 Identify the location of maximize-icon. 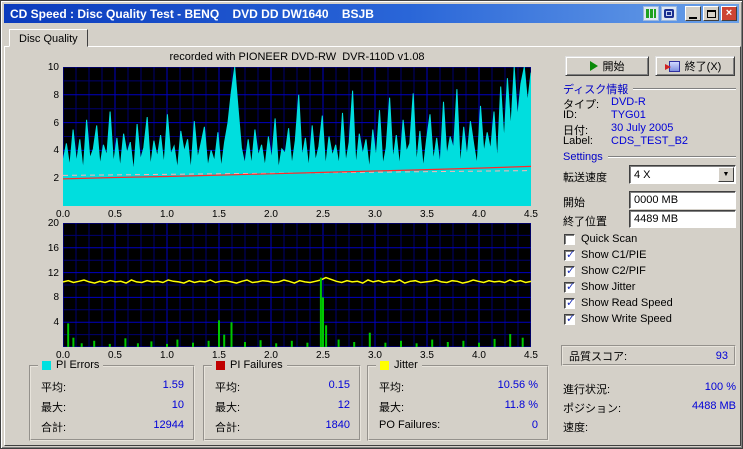
(711, 13).